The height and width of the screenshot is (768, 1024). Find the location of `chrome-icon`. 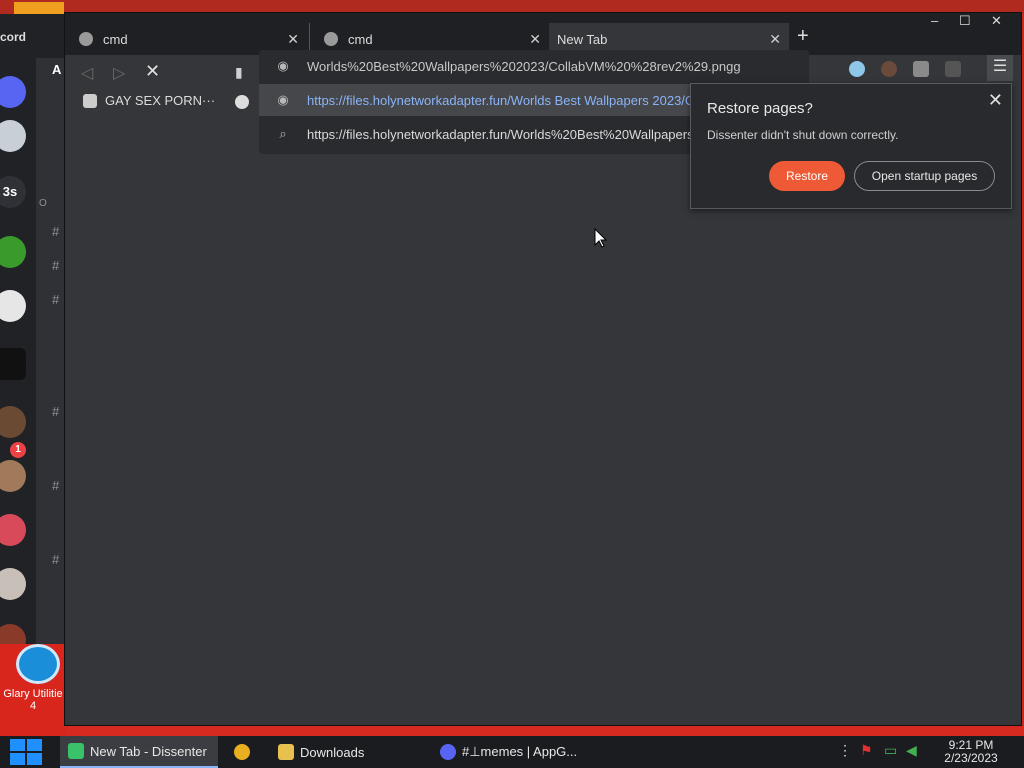

chrome-icon is located at coordinates (242, 752).